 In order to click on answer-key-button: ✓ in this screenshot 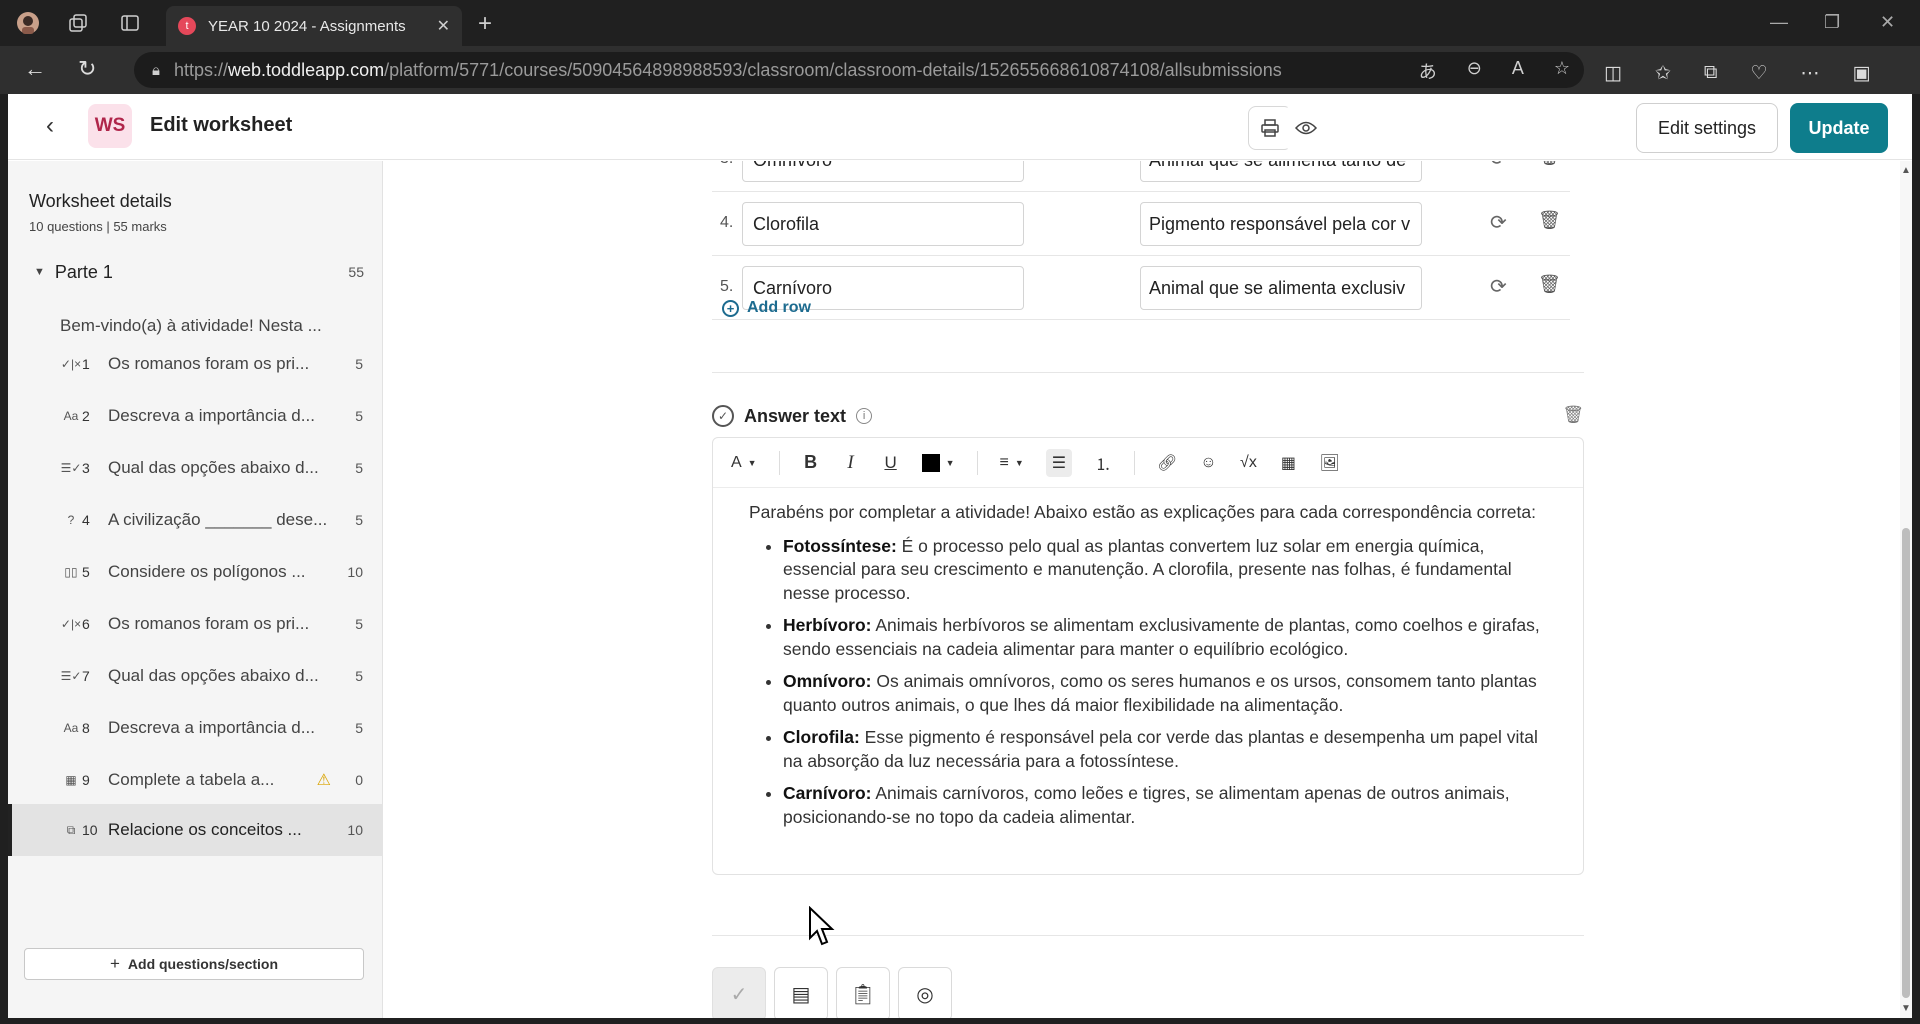, I will do `click(739, 992)`.